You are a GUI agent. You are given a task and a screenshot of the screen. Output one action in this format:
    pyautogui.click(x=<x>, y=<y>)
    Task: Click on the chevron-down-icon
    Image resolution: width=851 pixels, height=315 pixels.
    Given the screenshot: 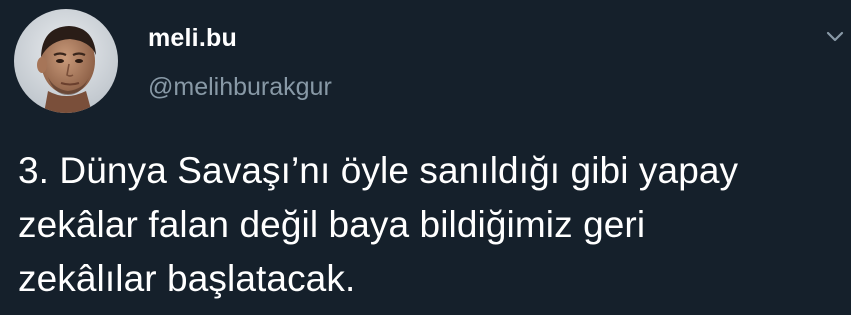 What is the action you would take?
    pyautogui.click(x=835, y=37)
    